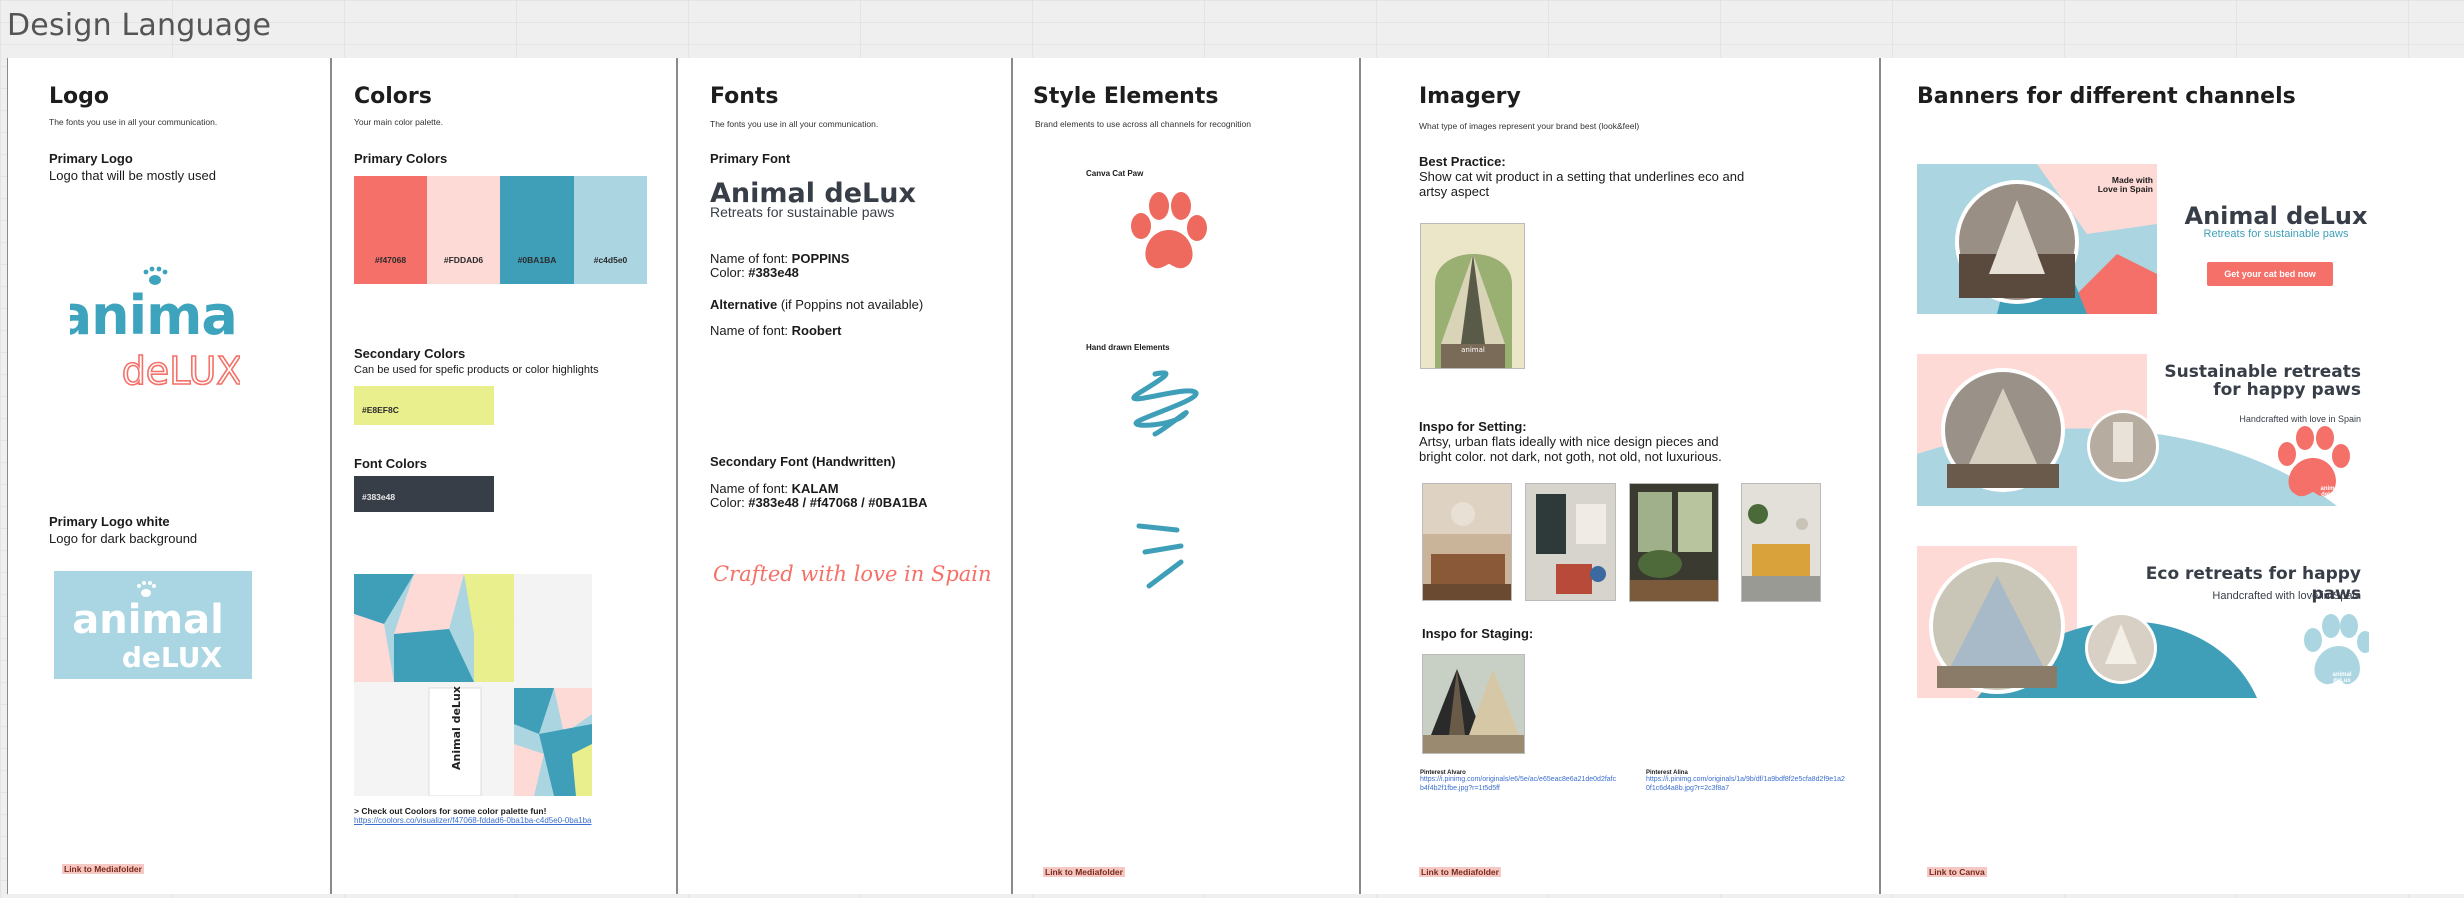  Describe the element at coordinates (2300, 419) in the screenshot. I see `banner-2-sub: Handcrafted with love in Spain` at that location.